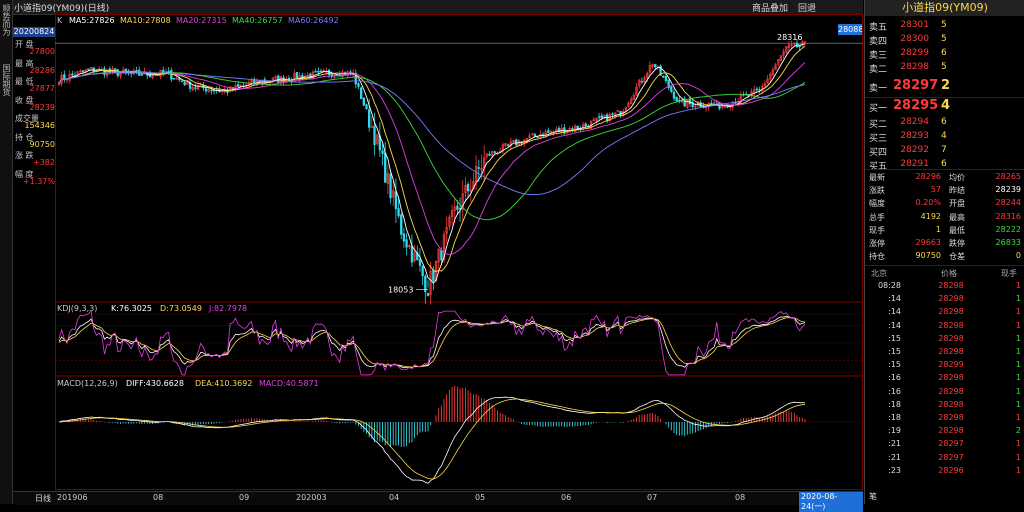  What do you see at coordinates (935, 190) in the screenshot?
I see `stat-value: 57` at bounding box center [935, 190].